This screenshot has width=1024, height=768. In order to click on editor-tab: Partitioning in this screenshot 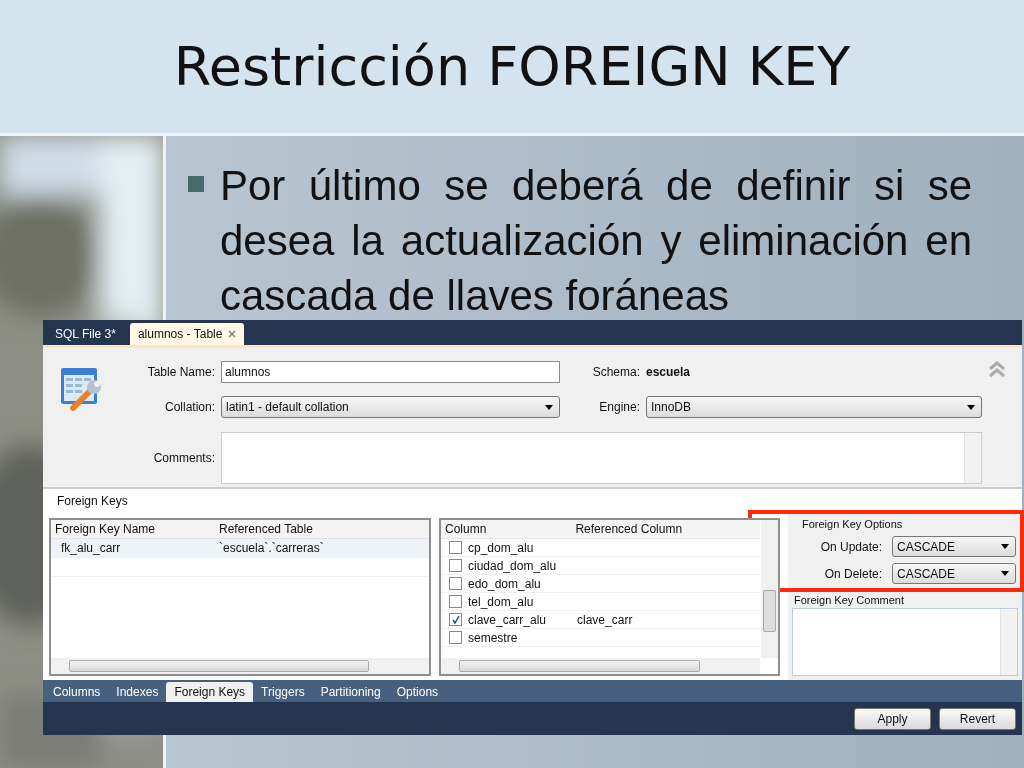, I will do `click(350, 692)`.